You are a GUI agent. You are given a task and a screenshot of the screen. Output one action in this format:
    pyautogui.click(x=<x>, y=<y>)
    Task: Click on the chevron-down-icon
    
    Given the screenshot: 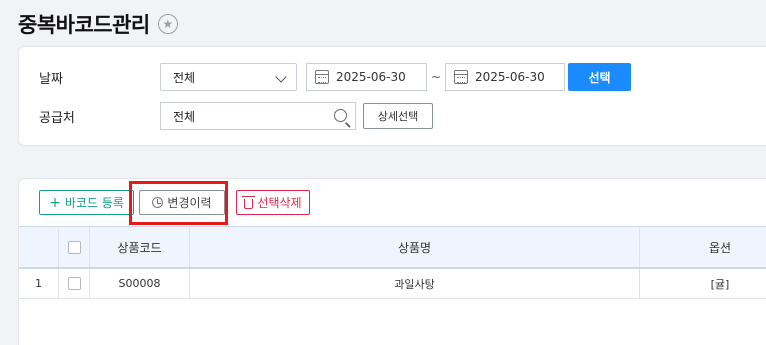 What is the action you would take?
    pyautogui.click(x=281, y=77)
    